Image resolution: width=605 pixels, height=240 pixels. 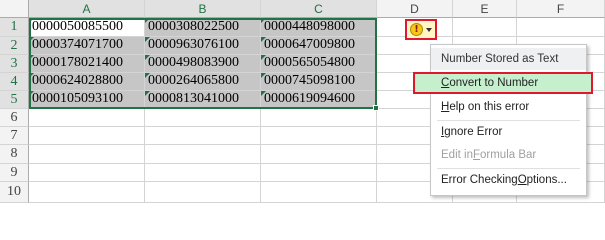 What do you see at coordinates (508, 59) in the screenshot?
I see `menu-header: Number Stored as Text` at bounding box center [508, 59].